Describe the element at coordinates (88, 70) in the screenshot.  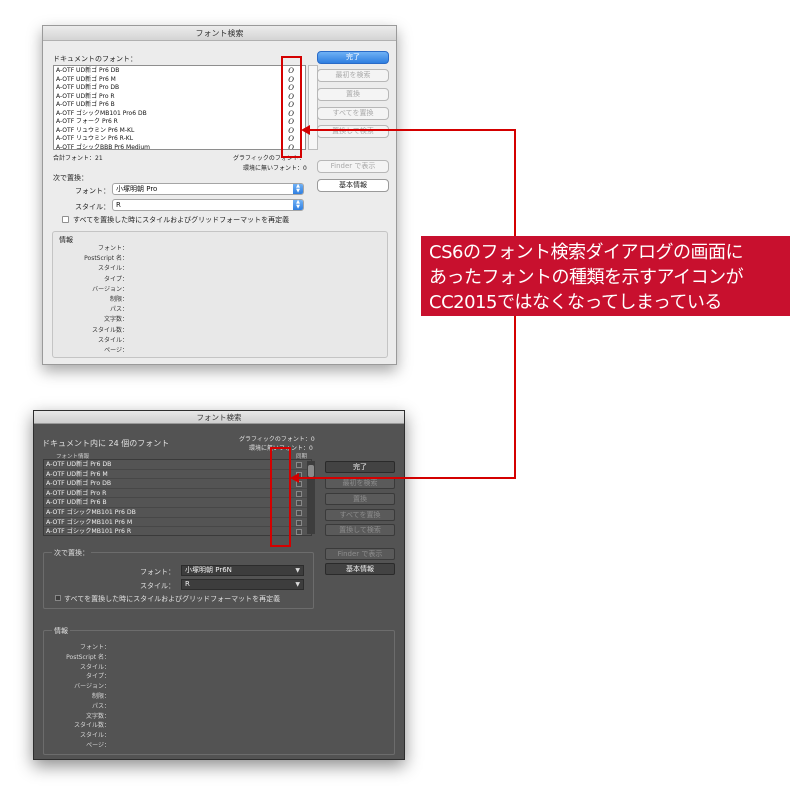
I see `font-name: A-OTF UD新ゴ Pr6 DB` at that location.